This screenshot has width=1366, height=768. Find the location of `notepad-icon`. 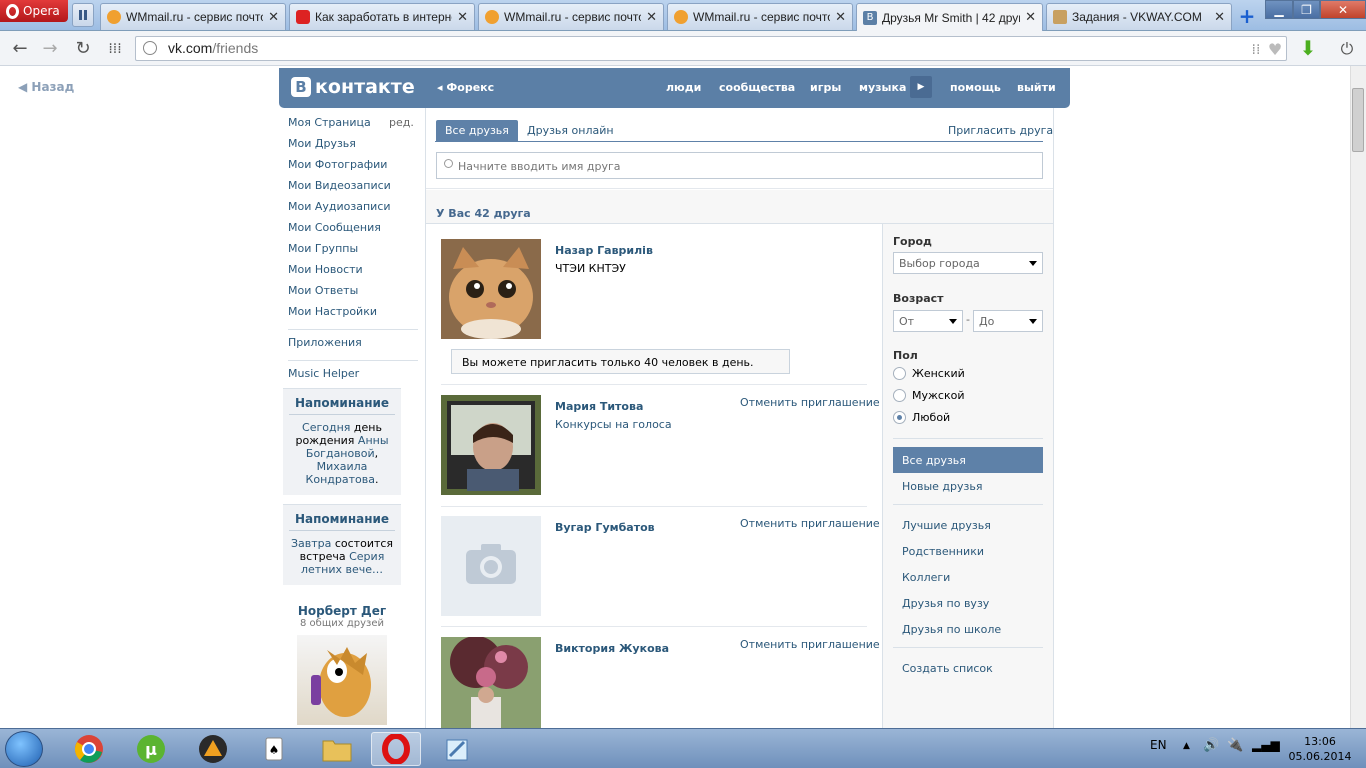

notepad-icon is located at coordinates (457, 749).